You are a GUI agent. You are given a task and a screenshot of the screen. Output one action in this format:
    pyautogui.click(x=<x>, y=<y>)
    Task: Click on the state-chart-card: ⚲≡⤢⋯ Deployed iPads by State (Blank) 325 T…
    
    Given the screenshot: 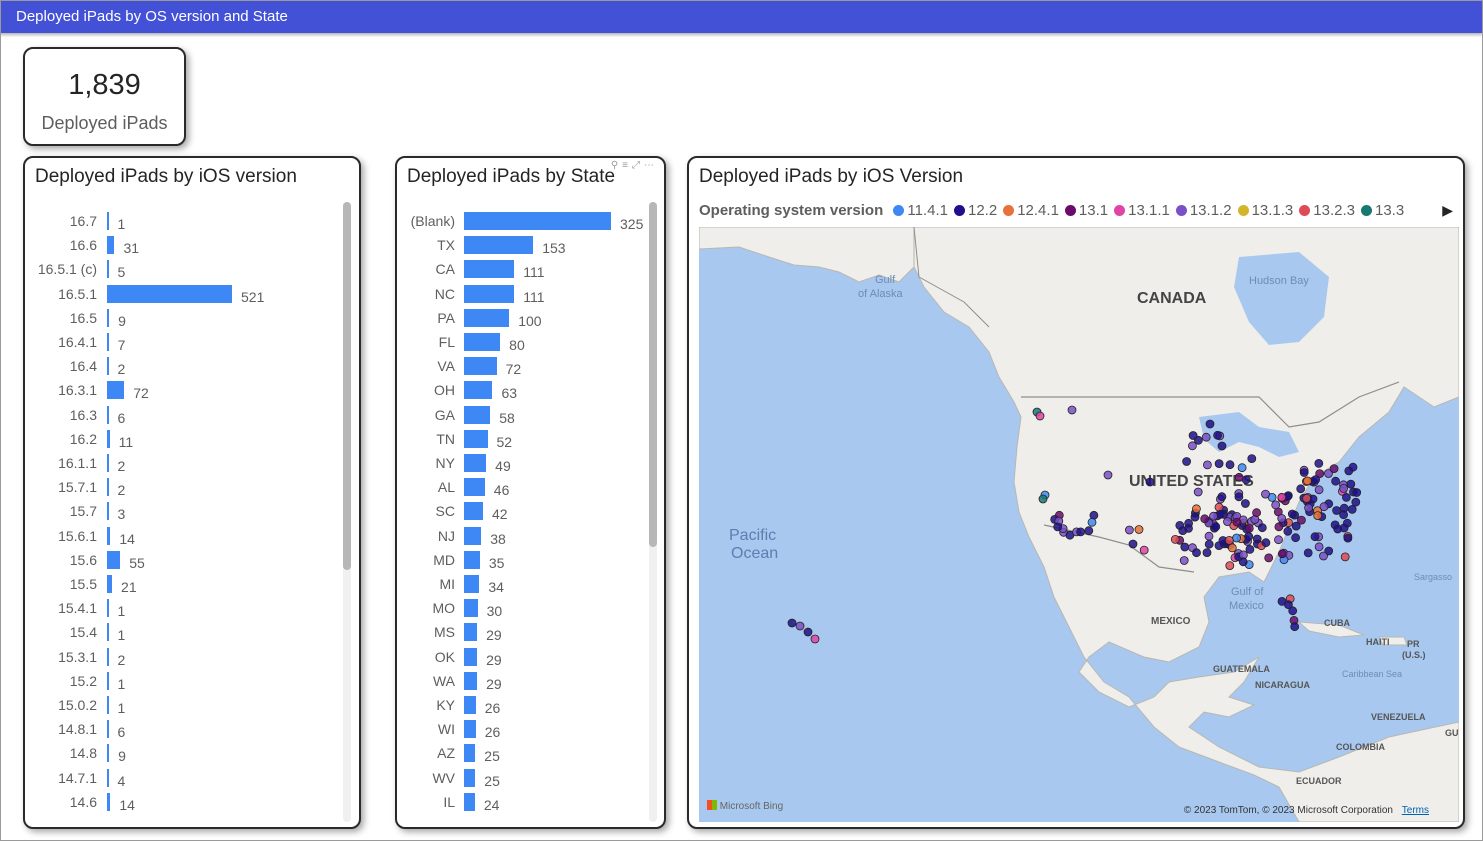 What is the action you would take?
    pyautogui.click(x=530, y=492)
    